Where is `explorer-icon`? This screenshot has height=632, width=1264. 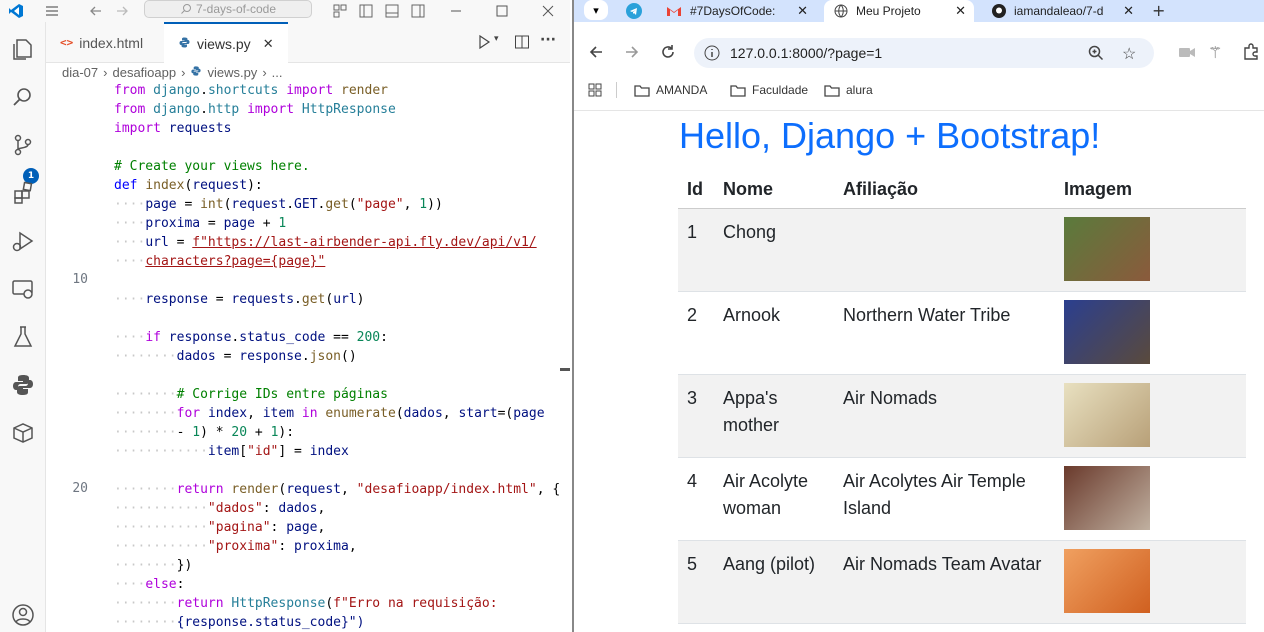
explorer-icon is located at coordinates (23, 49).